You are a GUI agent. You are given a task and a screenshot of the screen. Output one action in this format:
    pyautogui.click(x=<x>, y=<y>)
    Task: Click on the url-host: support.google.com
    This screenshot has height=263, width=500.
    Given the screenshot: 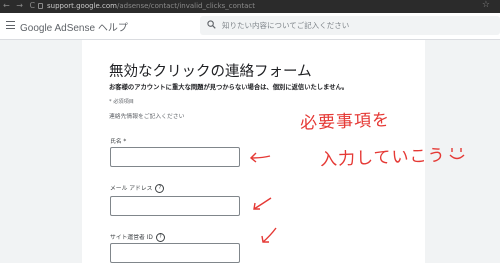 What is the action you would take?
    pyautogui.click(x=82, y=6)
    